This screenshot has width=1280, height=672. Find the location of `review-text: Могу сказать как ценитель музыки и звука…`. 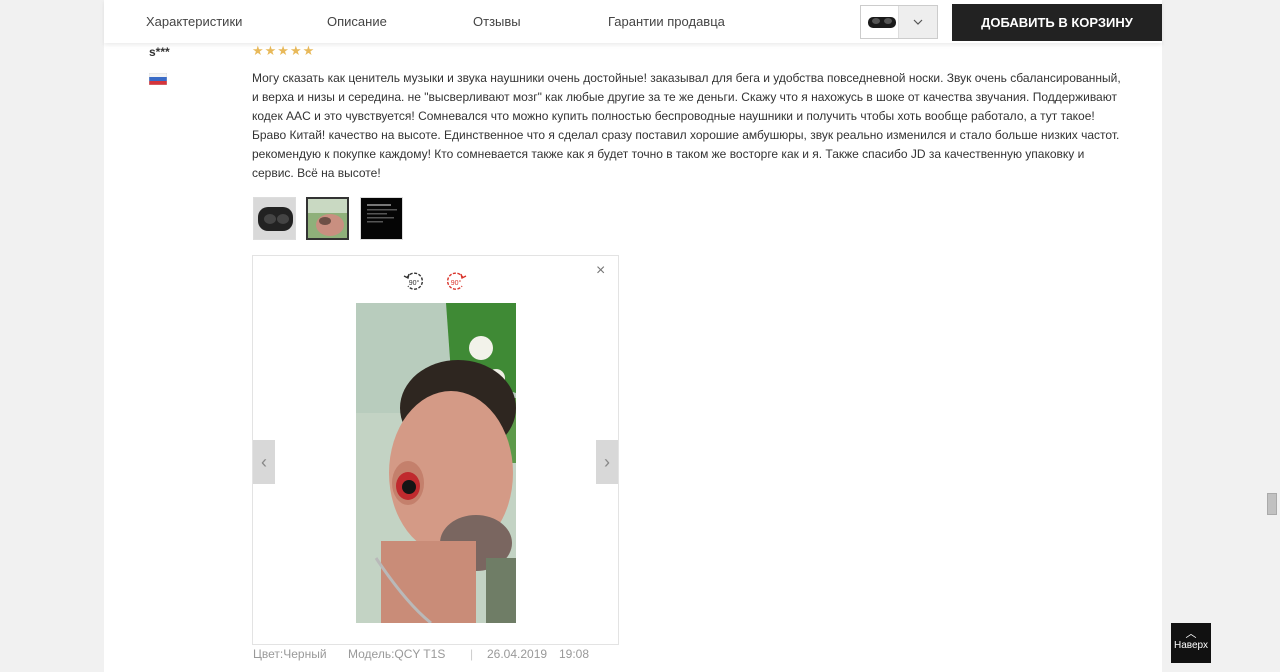

review-text: Могу сказать как ценитель музыки и звука… is located at coordinates (686, 125).